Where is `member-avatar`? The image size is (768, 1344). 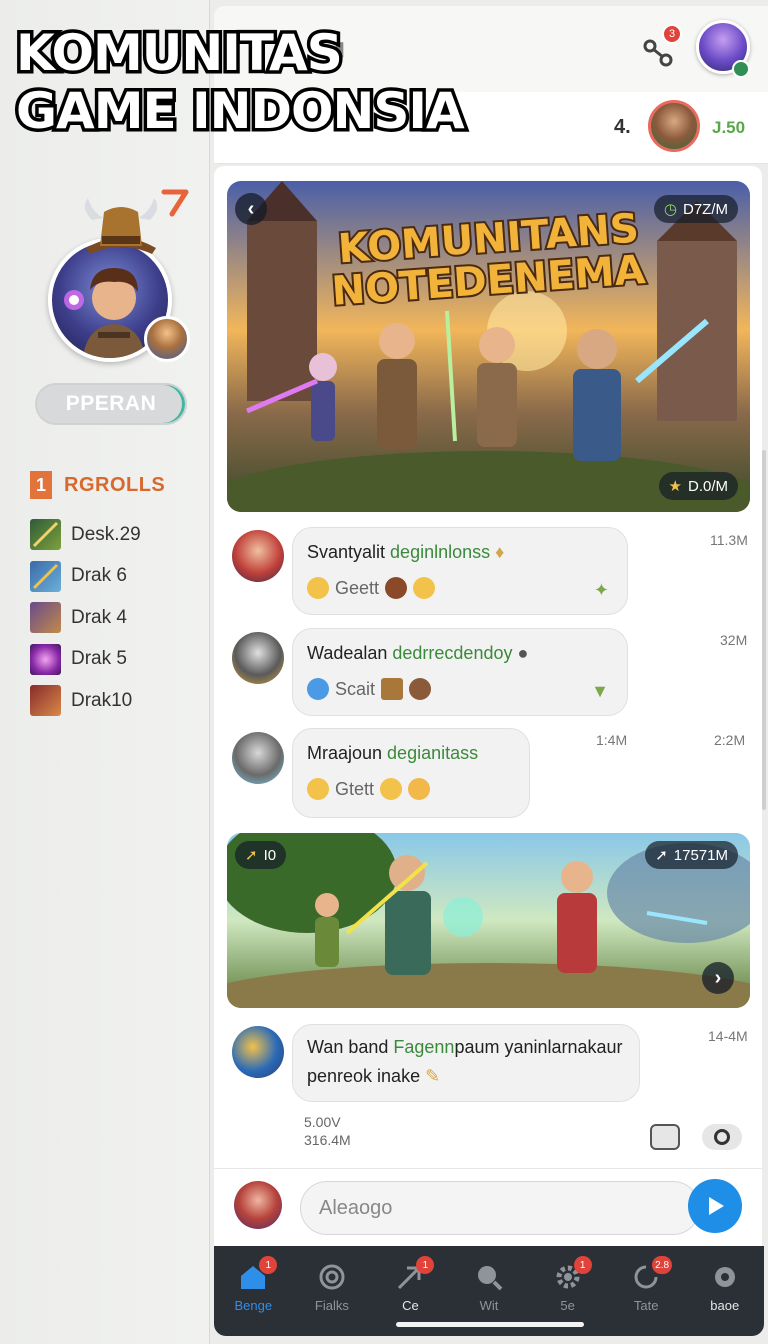 member-avatar is located at coordinates (674, 126).